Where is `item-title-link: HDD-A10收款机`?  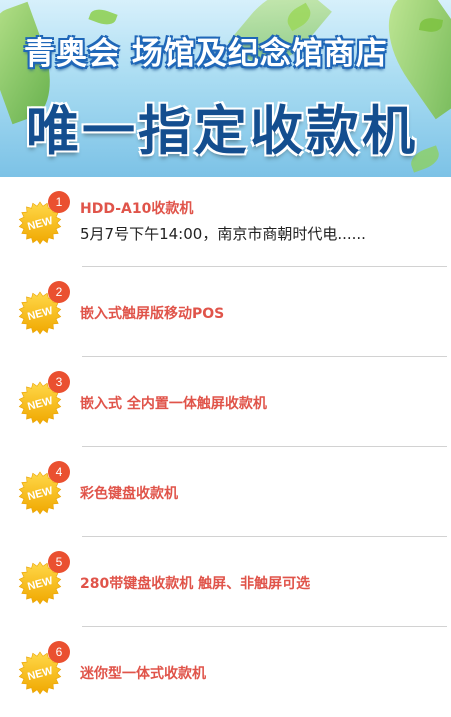
item-title-link: HDD-A10收款机 is located at coordinates (136, 208).